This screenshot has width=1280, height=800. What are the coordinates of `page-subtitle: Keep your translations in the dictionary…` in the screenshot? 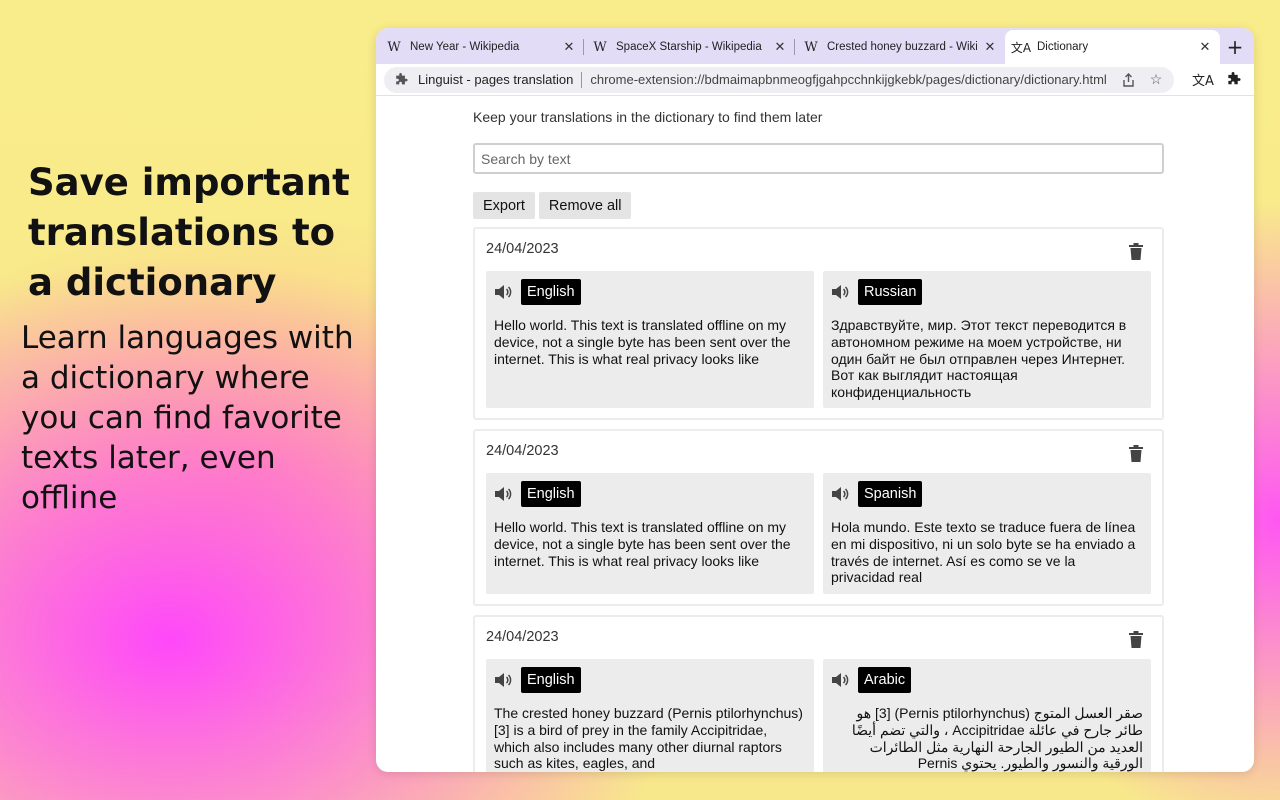 It's located at (648, 117).